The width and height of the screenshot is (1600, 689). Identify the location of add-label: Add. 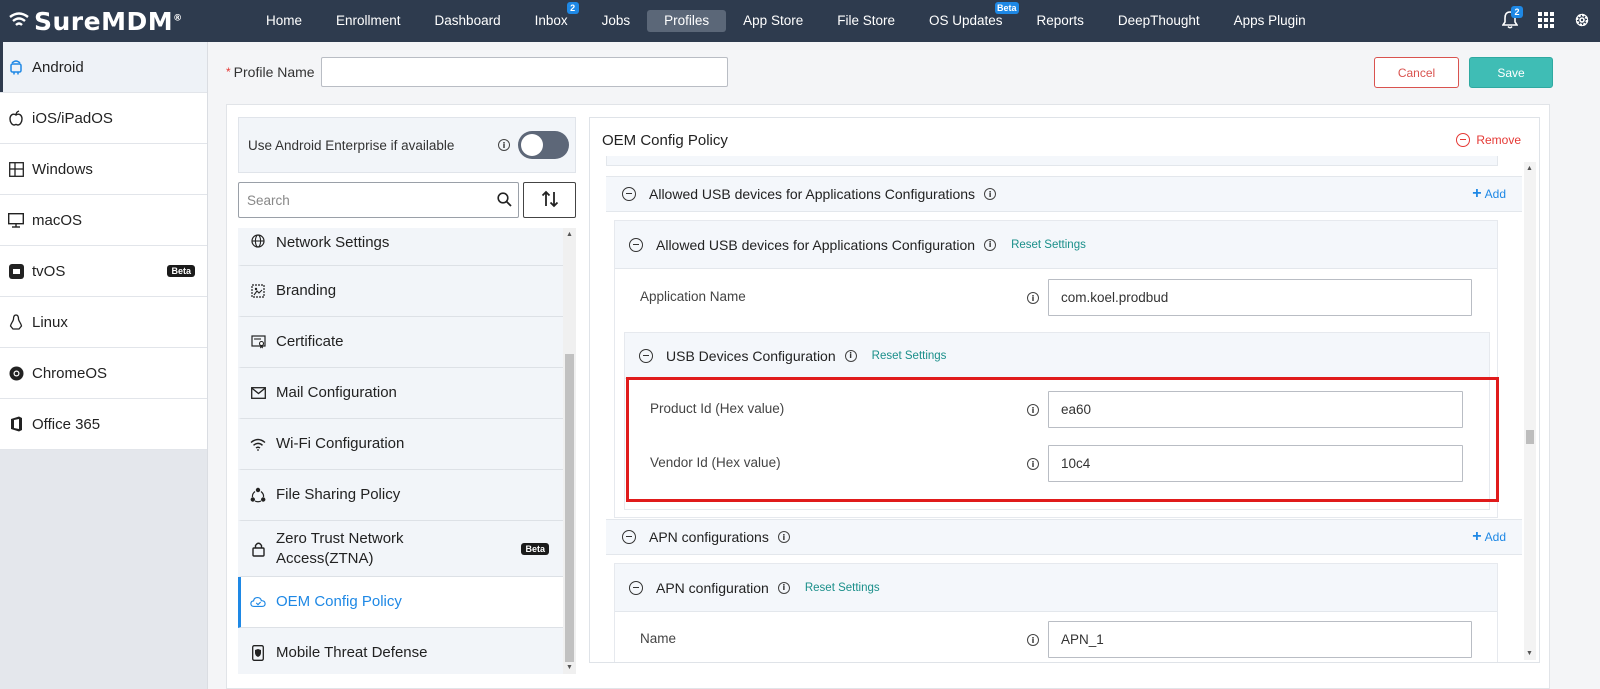
(1495, 537).